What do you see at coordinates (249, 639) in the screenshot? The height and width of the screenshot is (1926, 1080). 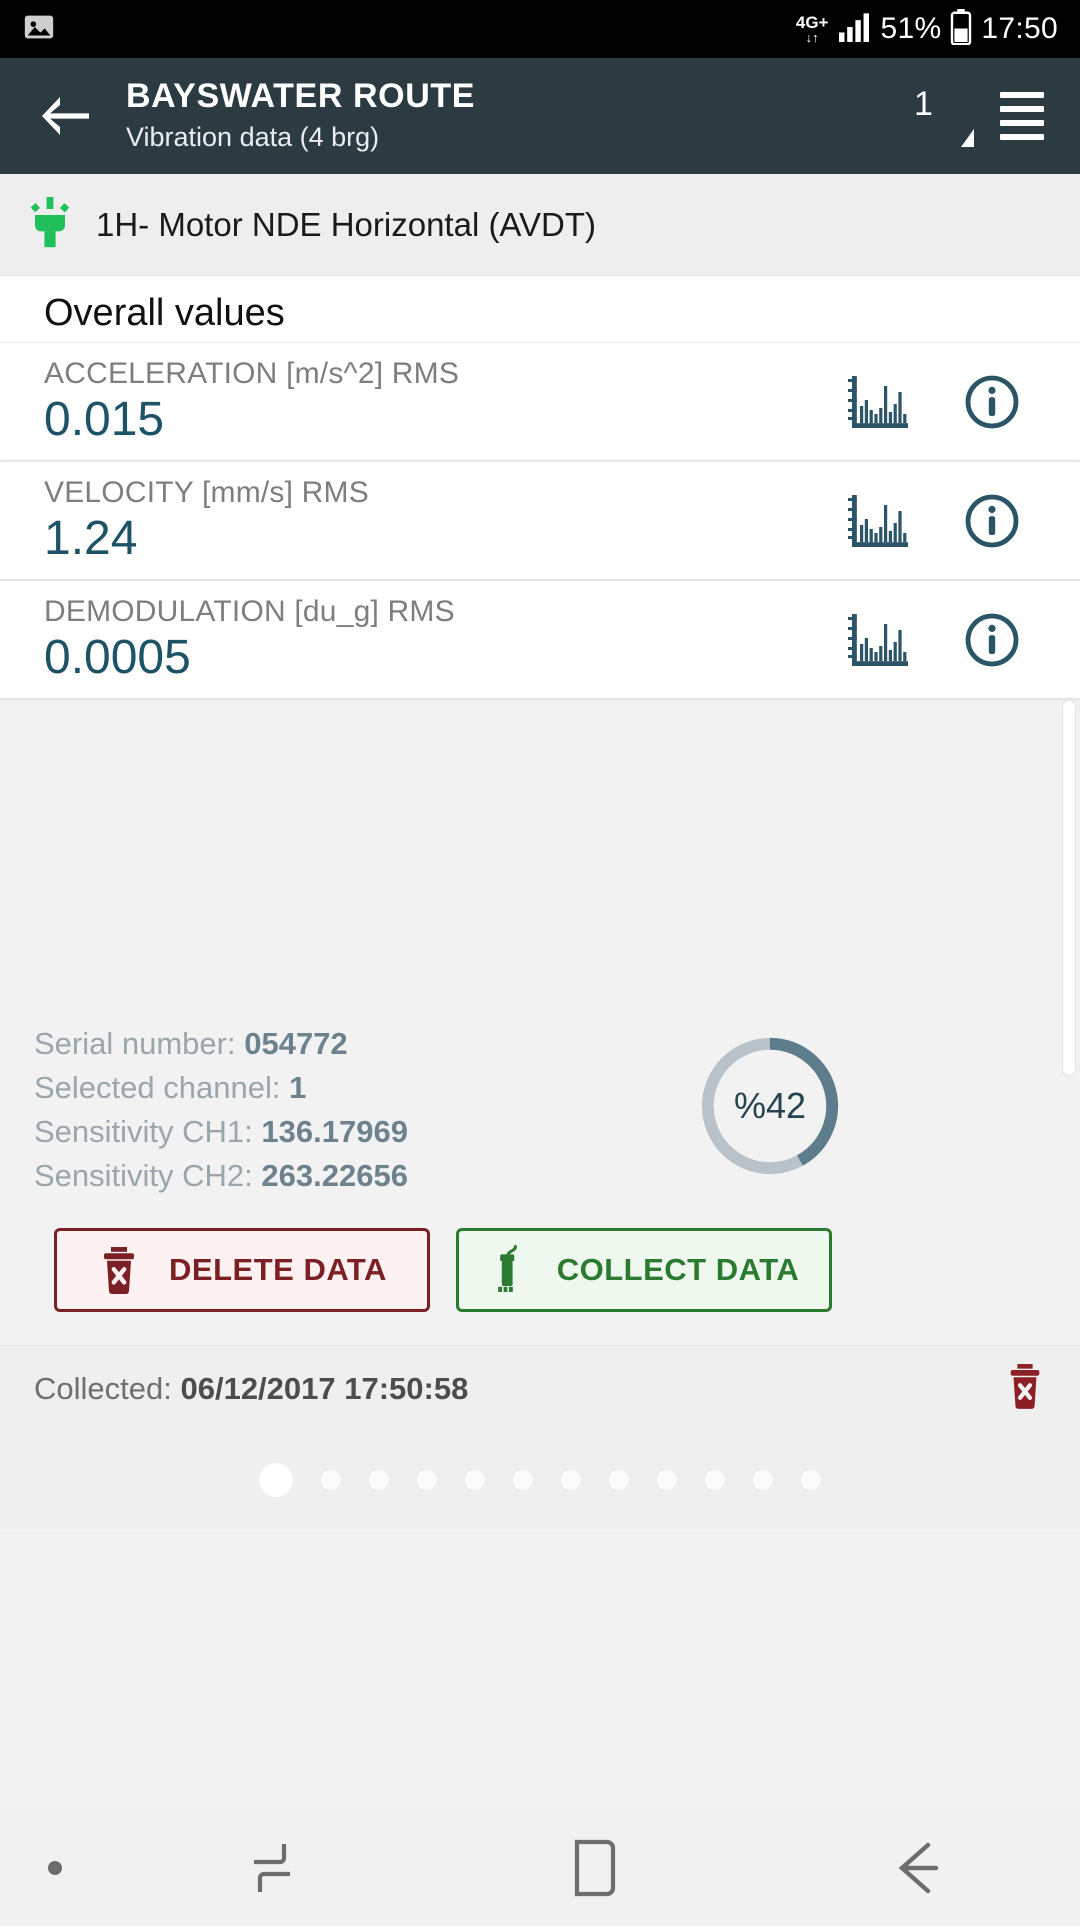 I see `measurement-card-texts: DEMODULATION [du_g] RMS 0.0005` at bounding box center [249, 639].